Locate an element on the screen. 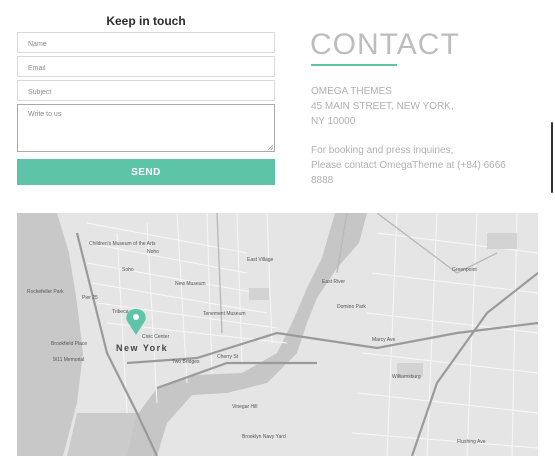 The height and width of the screenshot is (459, 555). map-label-navy-yard: Brooklyn Navy Yard is located at coordinates (264, 437).